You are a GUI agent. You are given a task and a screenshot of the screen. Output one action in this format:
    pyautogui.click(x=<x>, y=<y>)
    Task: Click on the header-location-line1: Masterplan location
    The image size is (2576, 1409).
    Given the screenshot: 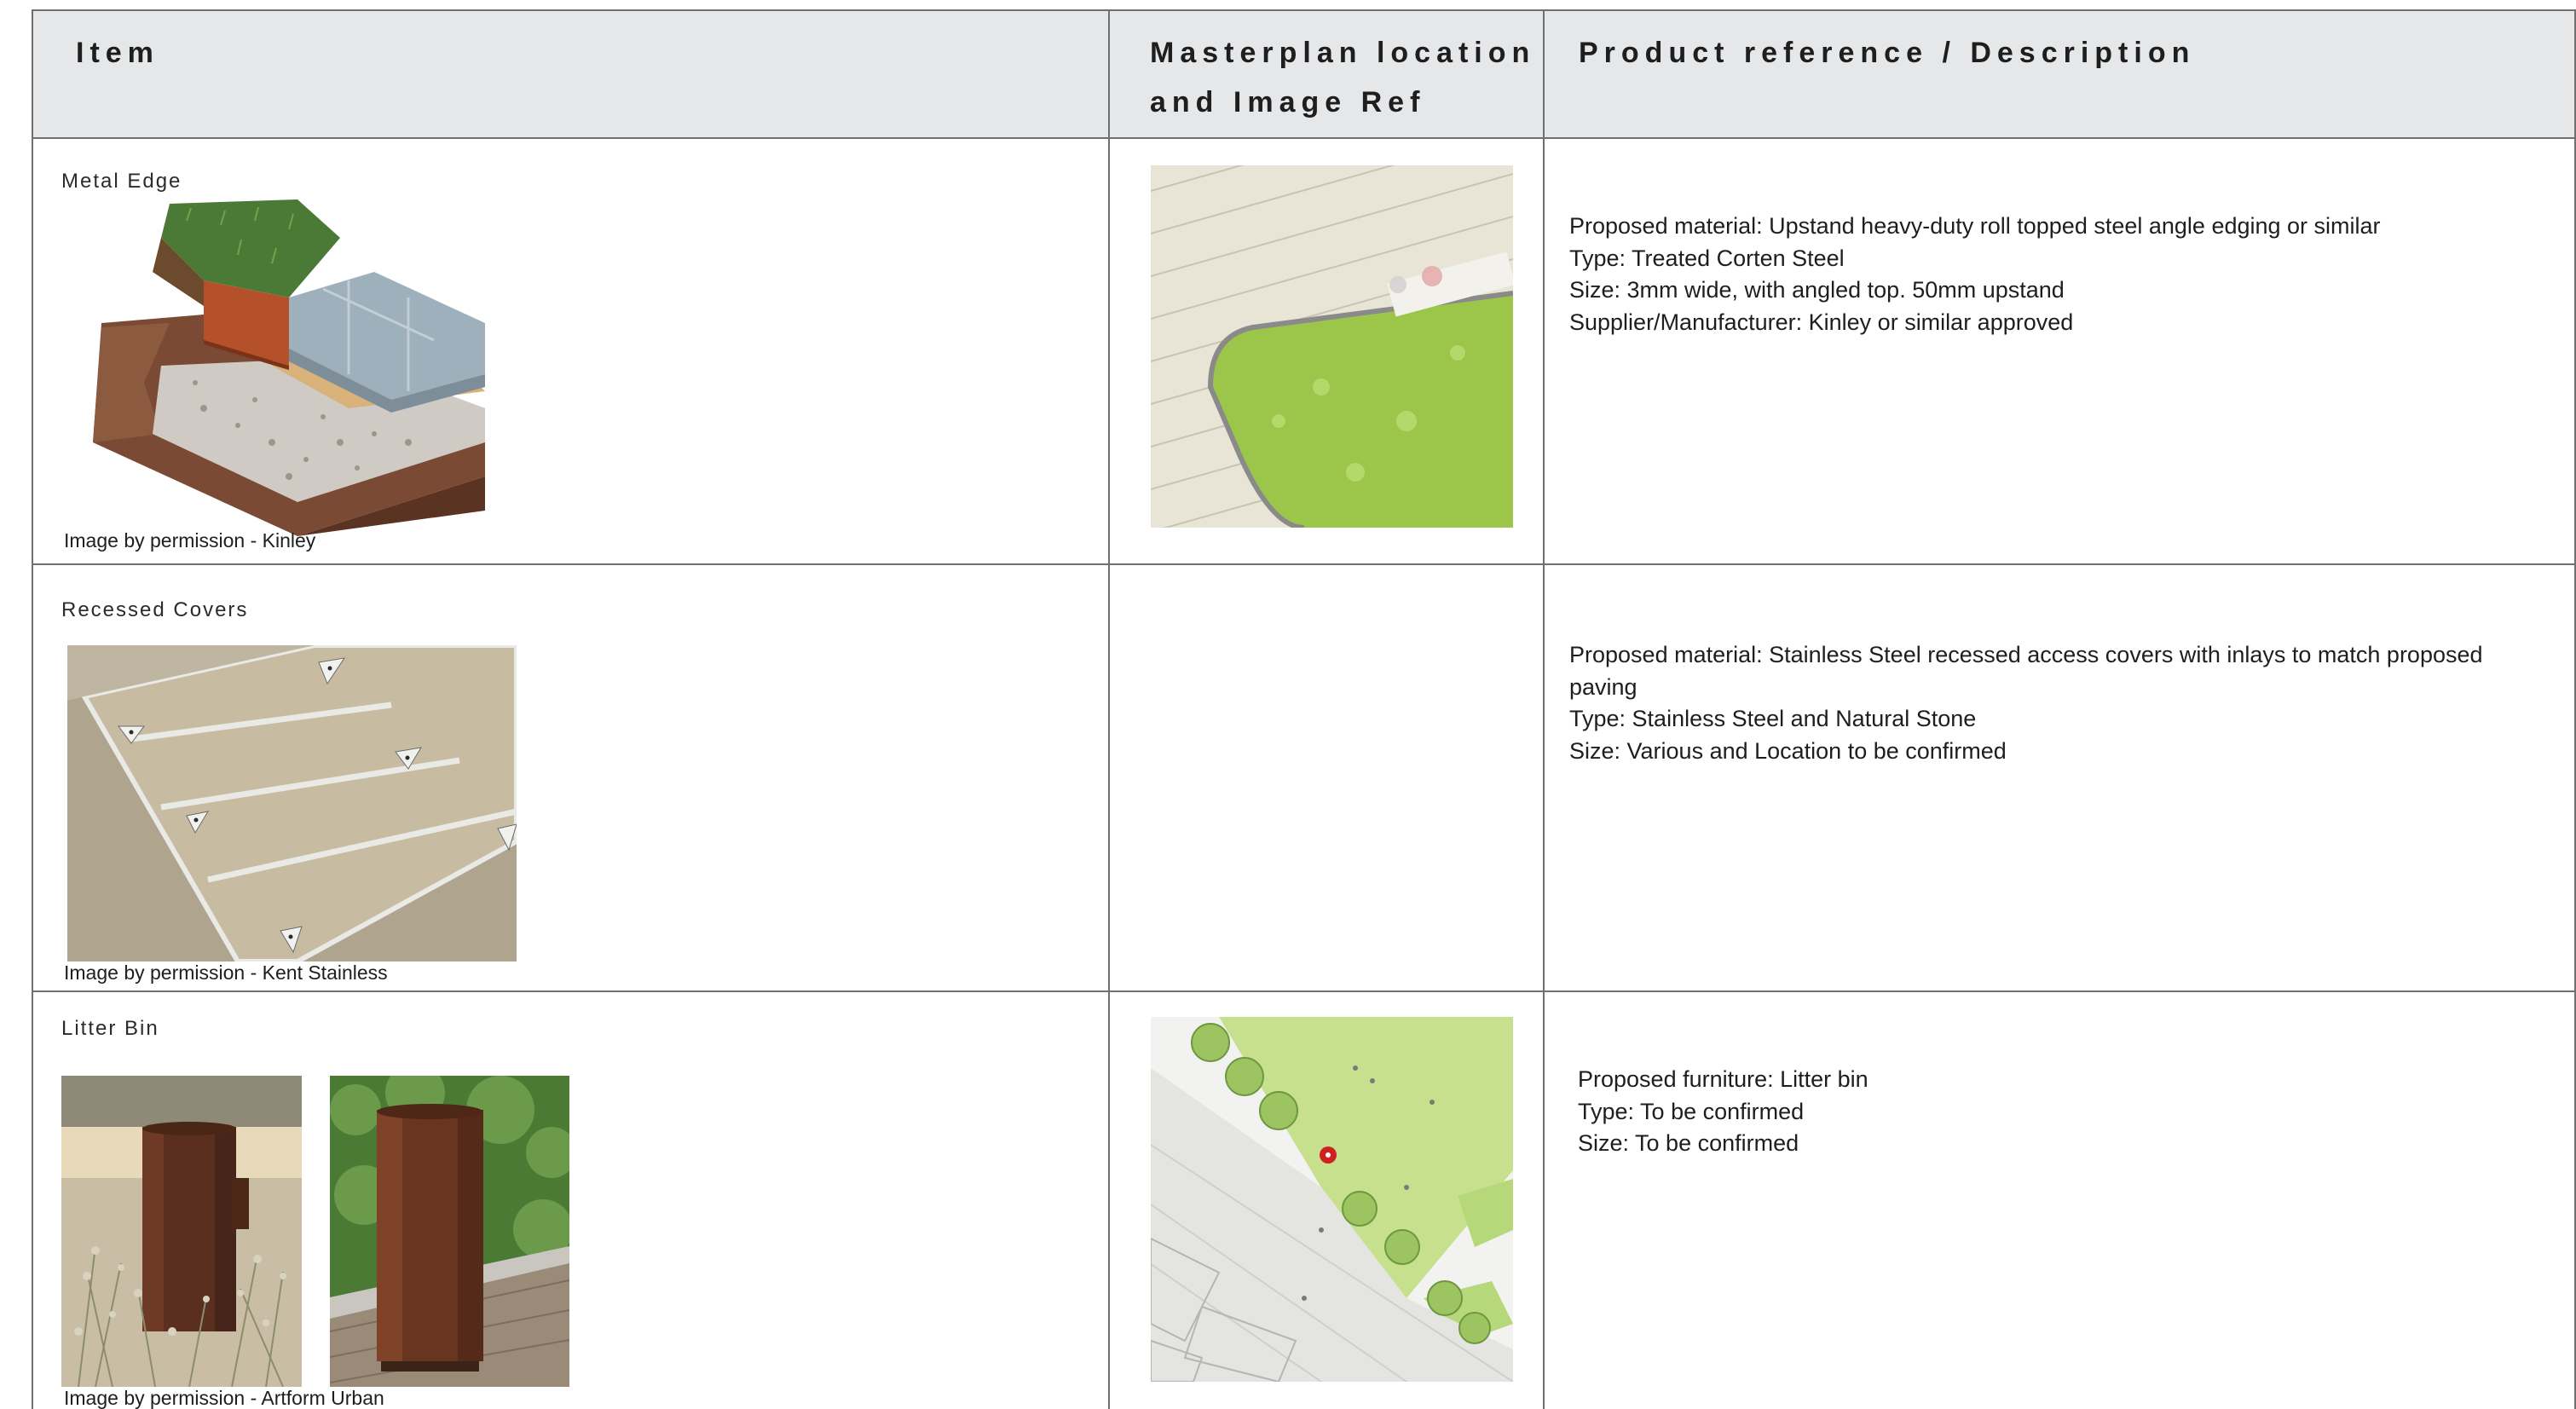 What is the action you would take?
    pyautogui.click(x=1343, y=53)
    